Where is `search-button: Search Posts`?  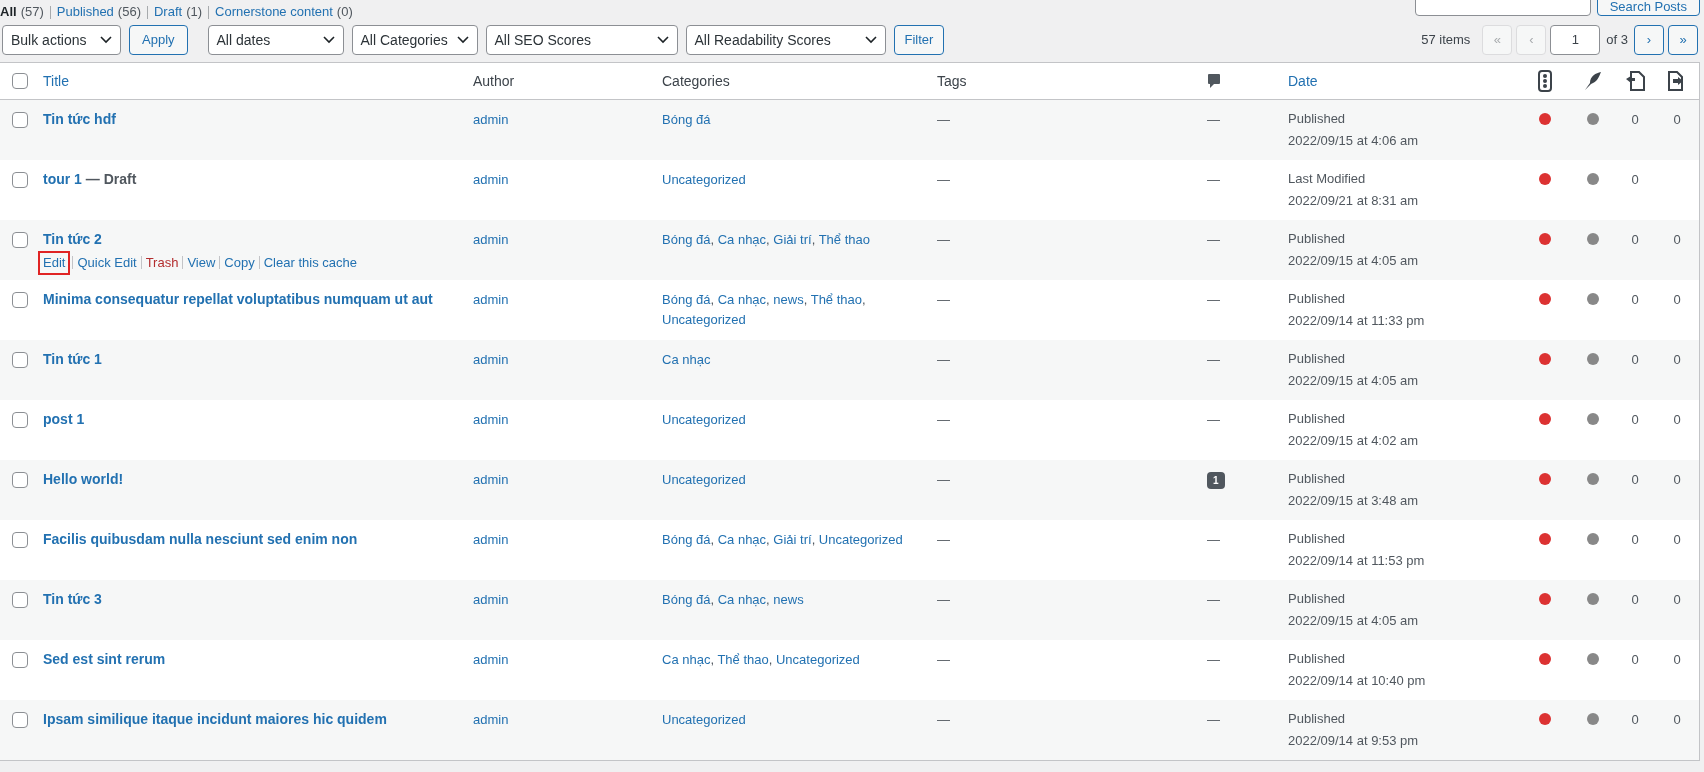
search-button: Search Posts is located at coordinates (1648, 8).